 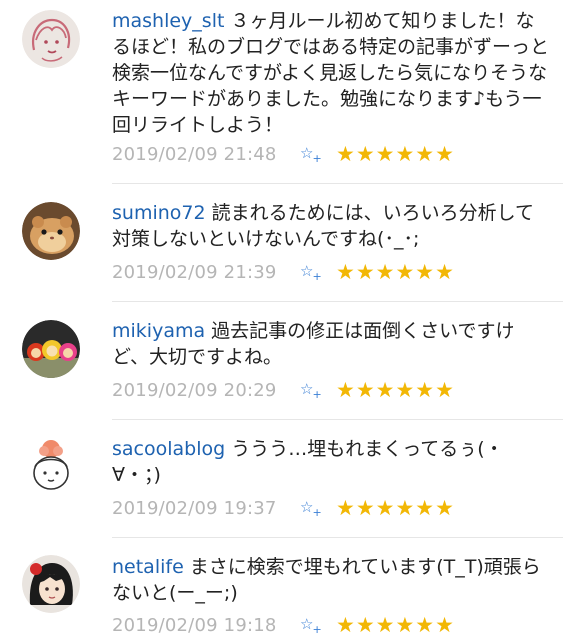 I want to click on comment-timestamp: 2019/02/09 21:39, so click(x=206, y=272).